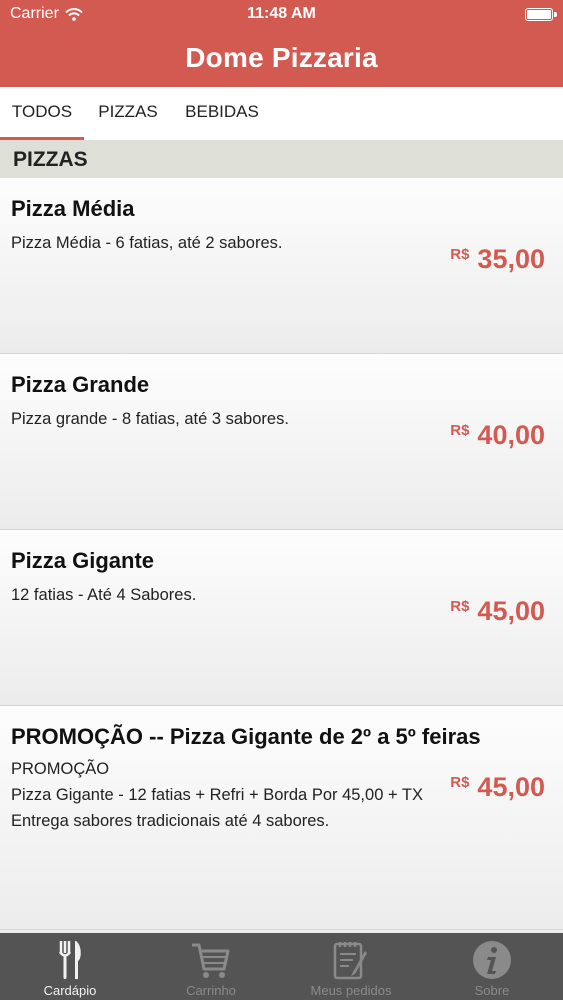 This screenshot has height=1000, width=563. I want to click on price-value: 40,00, so click(511, 435).